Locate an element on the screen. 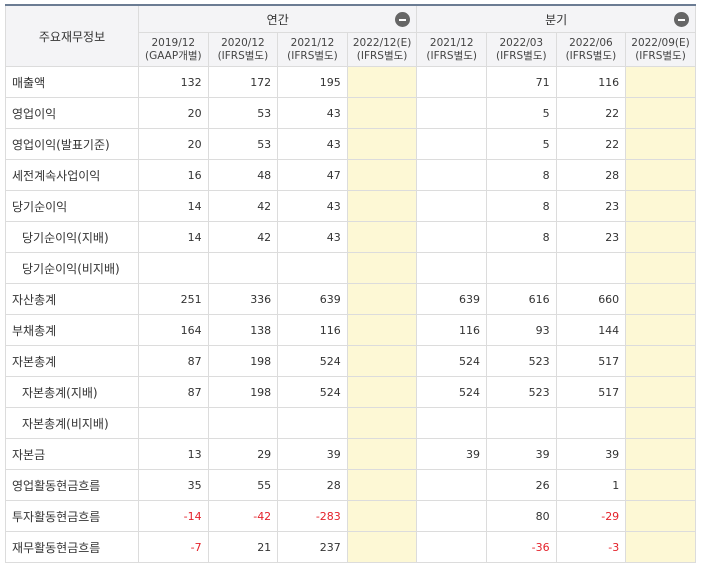  period-standard: (GAAP개별) is located at coordinates (173, 55).